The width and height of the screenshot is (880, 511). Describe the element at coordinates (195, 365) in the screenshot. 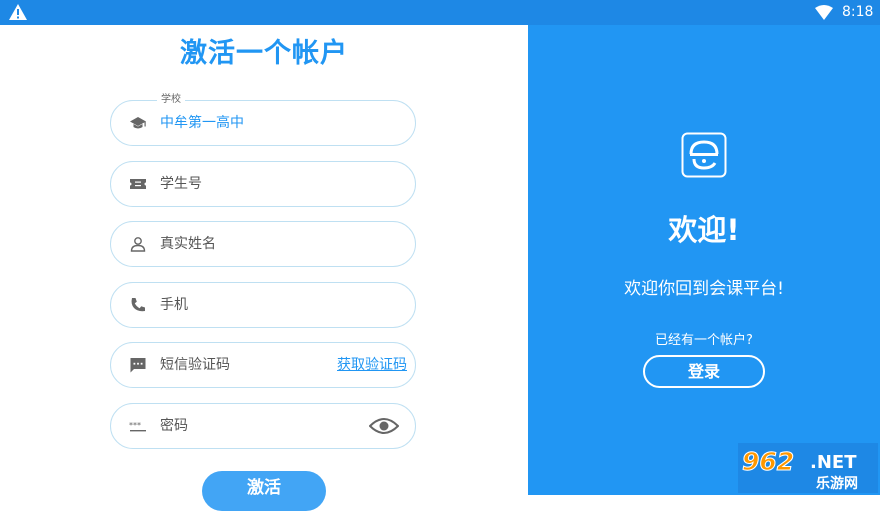

I see `sms-code-placeholder: 短信验证码` at that location.